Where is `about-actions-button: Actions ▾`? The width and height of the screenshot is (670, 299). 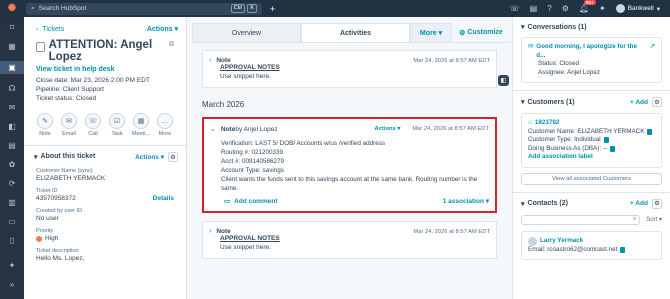
about-actions-button: Actions ▾ is located at coordinates (149, 157).